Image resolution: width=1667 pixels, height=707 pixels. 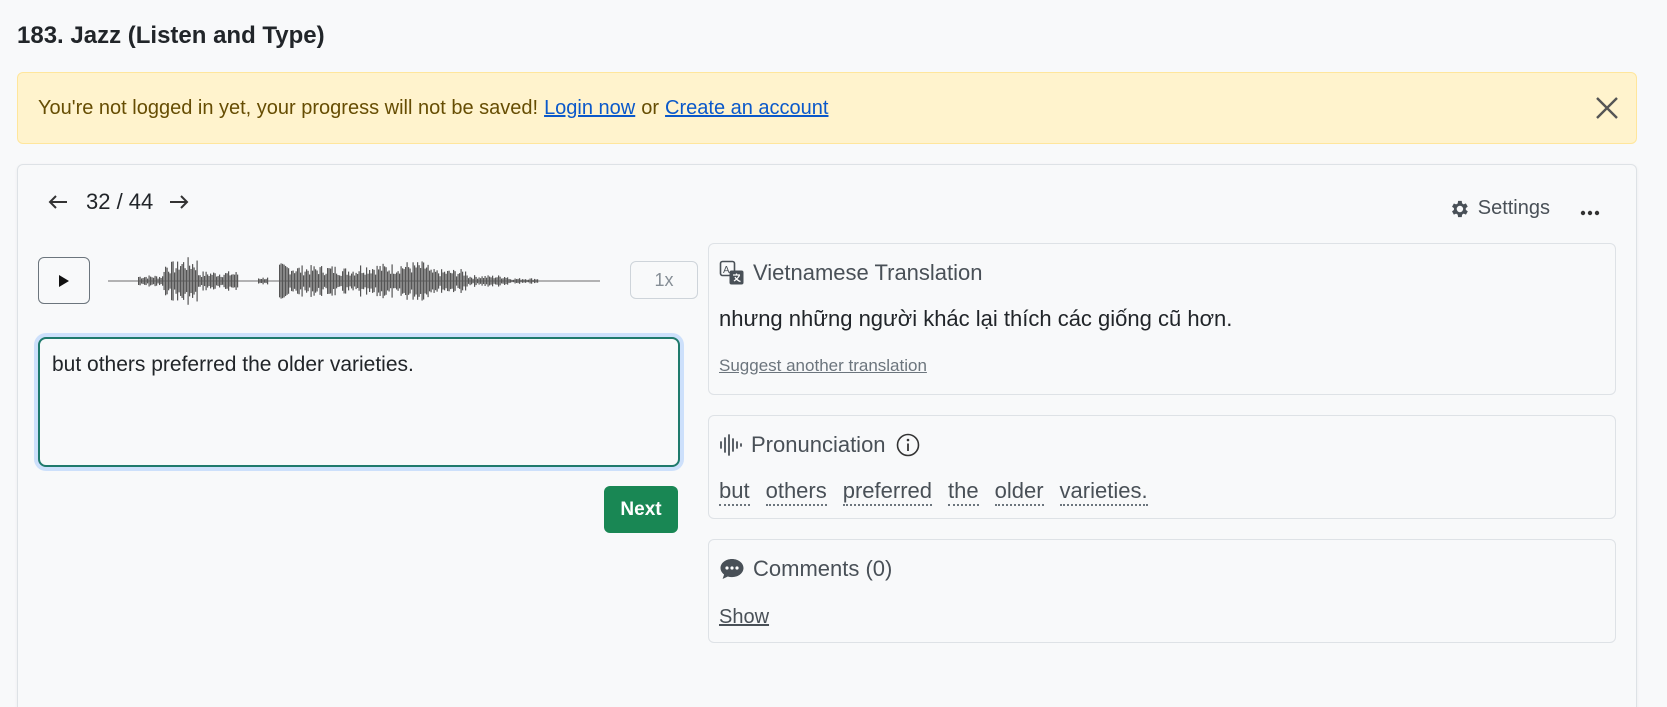 What do you see at coordinates (664, 280) in the screenshot?
I see `playback-speed-button: 1x` at bounding box center [664, 280].